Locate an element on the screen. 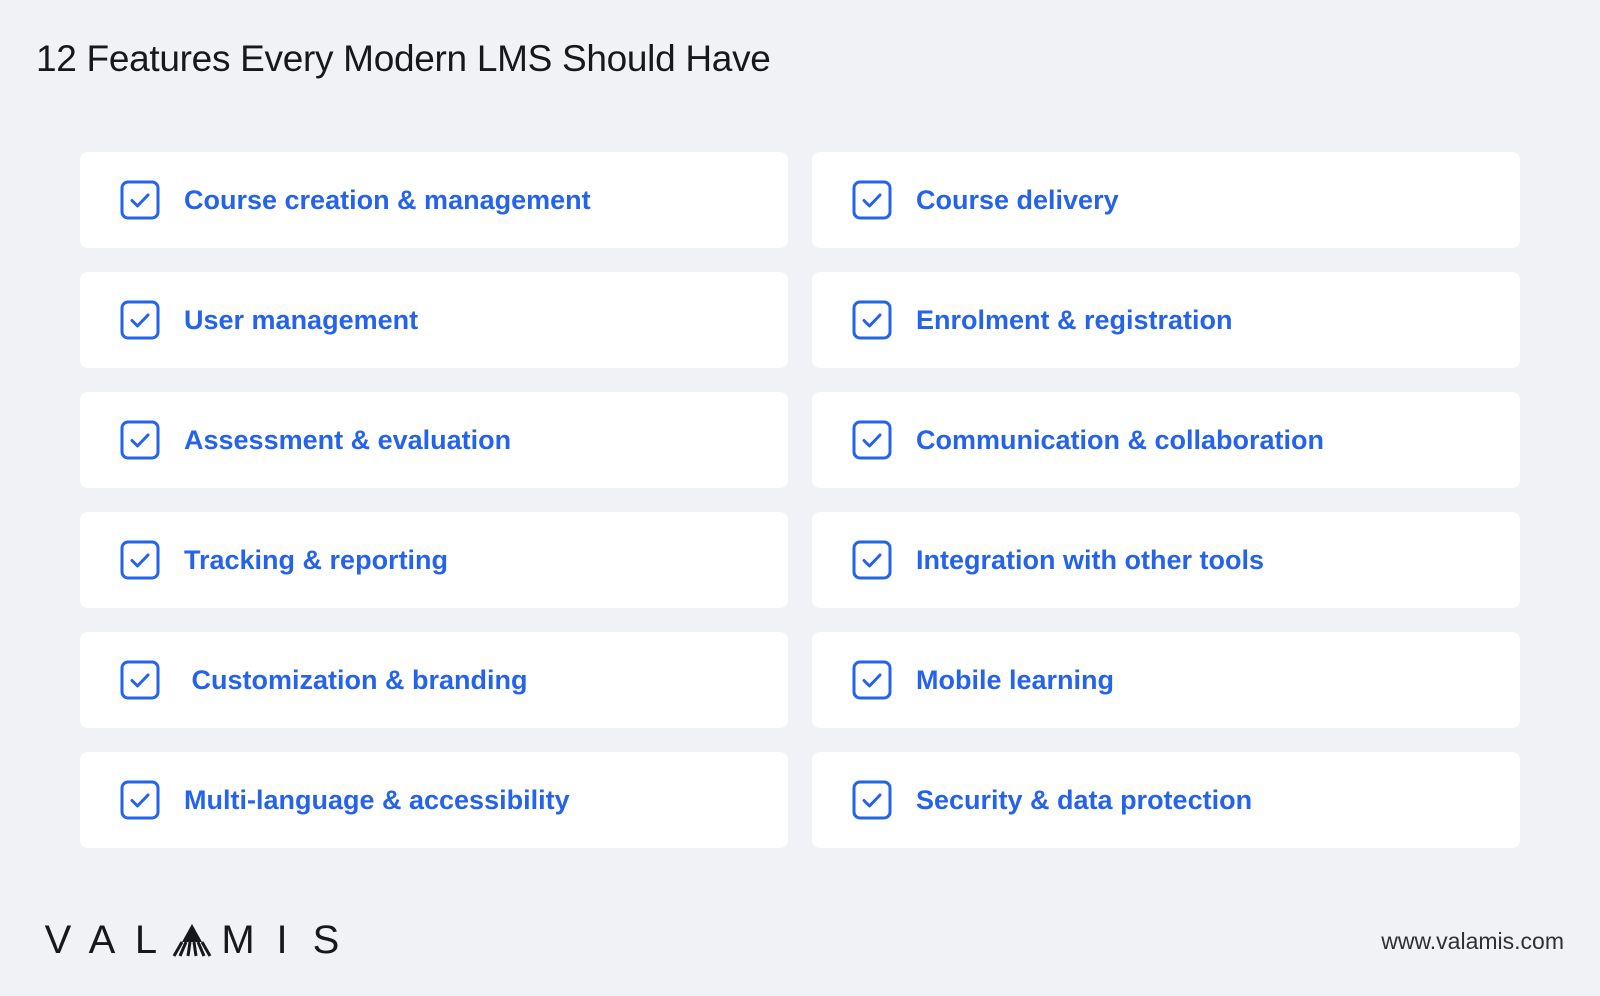 Image resolution: width=1600 pixels, height=996 pixels. feature-card: Security & data protection is located at coordinates (1166, 800).